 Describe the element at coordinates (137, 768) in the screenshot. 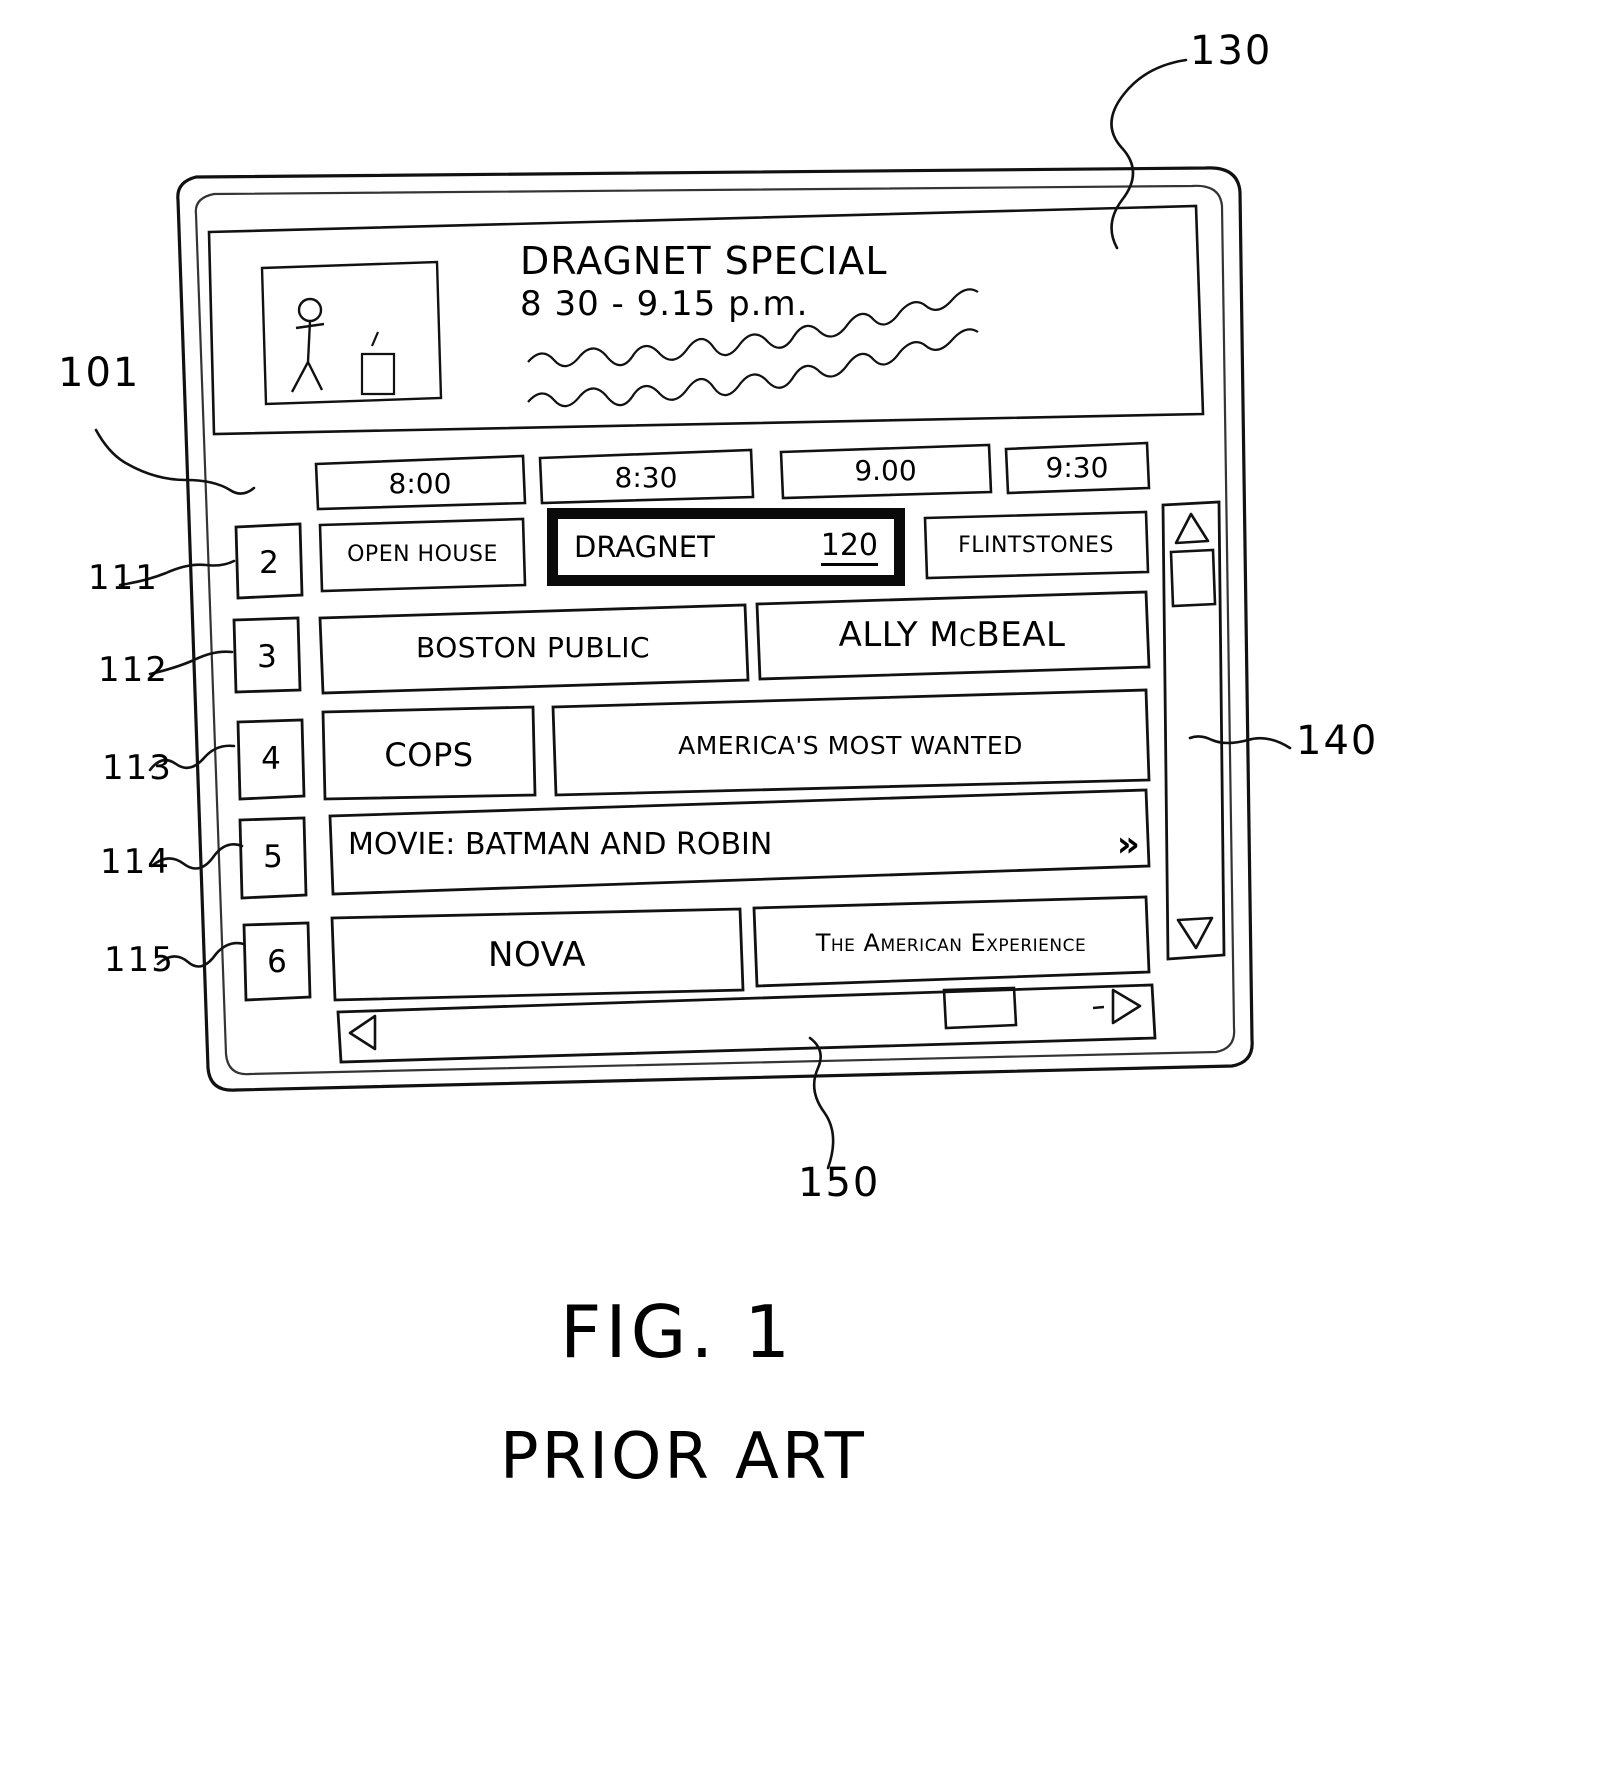

I see `reference-numeral-113: 113` at that location.